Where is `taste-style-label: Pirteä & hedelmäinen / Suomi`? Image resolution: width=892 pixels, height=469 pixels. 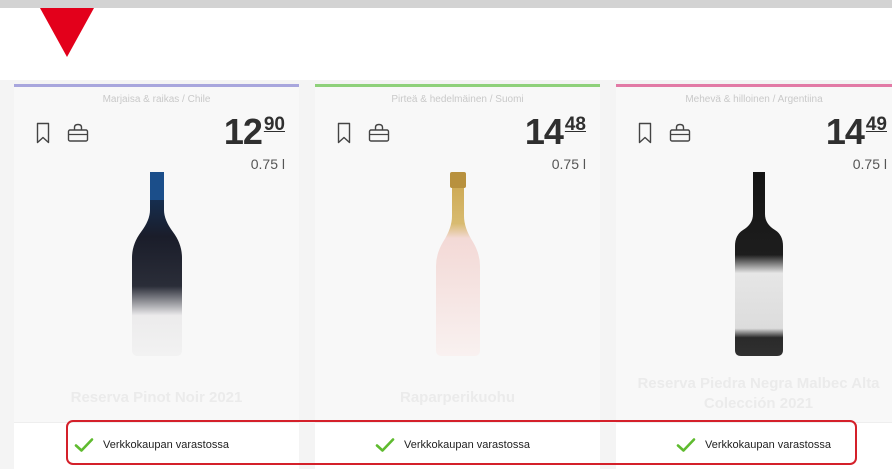
taste-style-label: Pirteä & hedelmäinen / Suomi is located at coordinates (457, 99).